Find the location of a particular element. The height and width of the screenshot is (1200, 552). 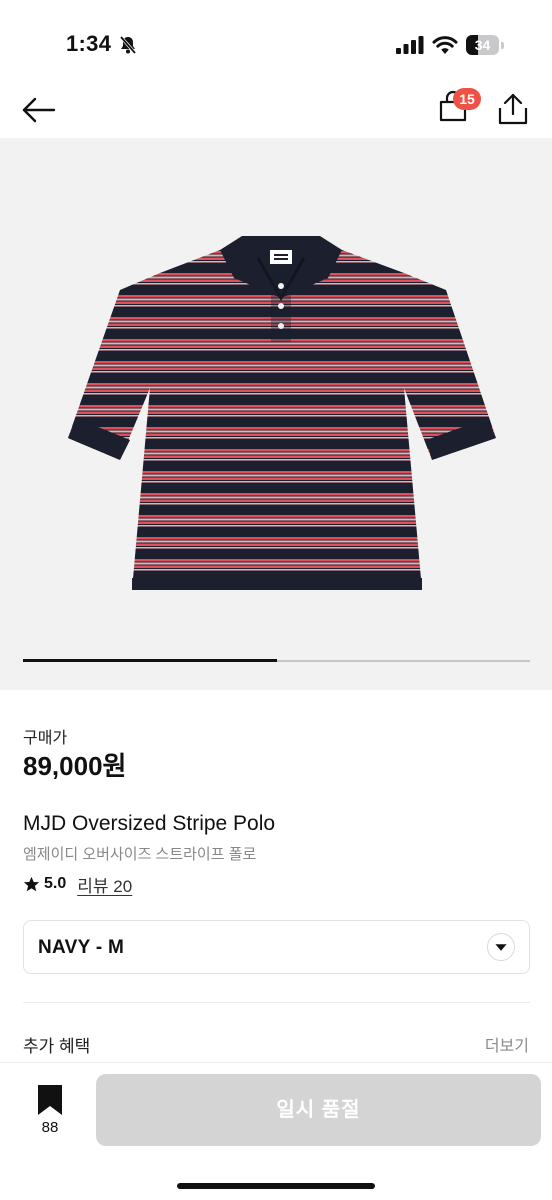

gallery-progress-track is located at coordinates (276, 660).